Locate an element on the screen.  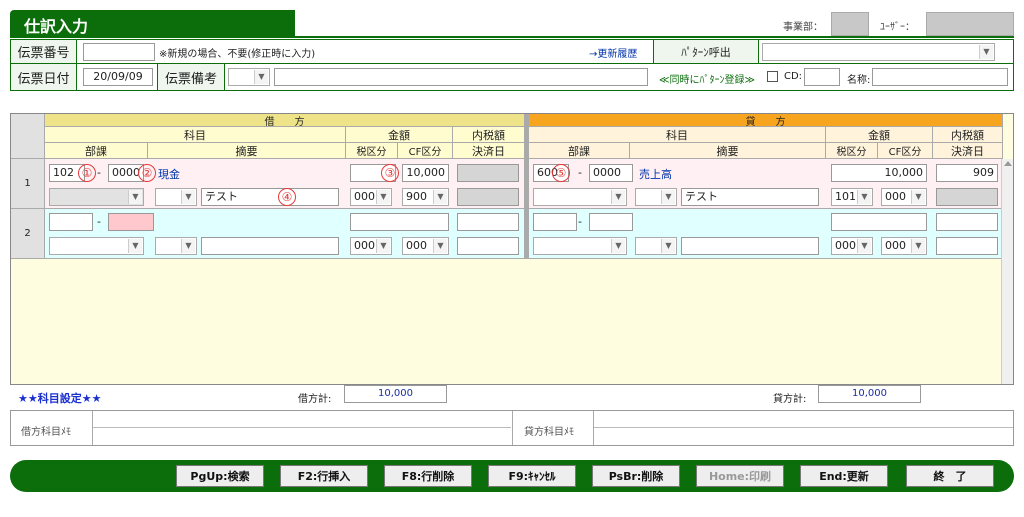
dept-label: 事業部： is located at coordinates (803, 27).